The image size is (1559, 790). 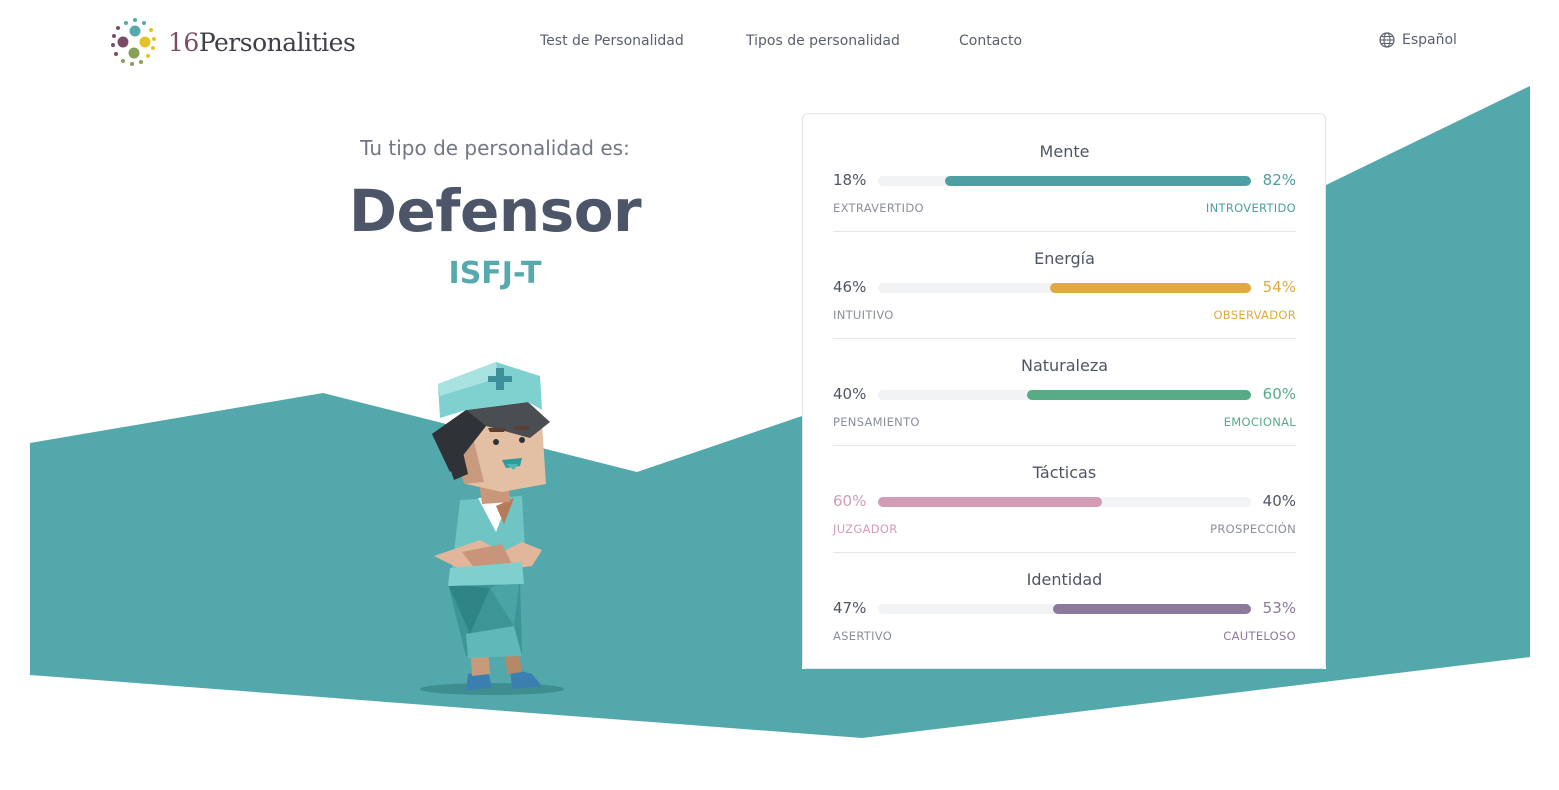 What do you see at coordinates (863, 315) in the screenshot?
I see `trait-left-label: INTUITIVO` at bounding box center [863, 315].